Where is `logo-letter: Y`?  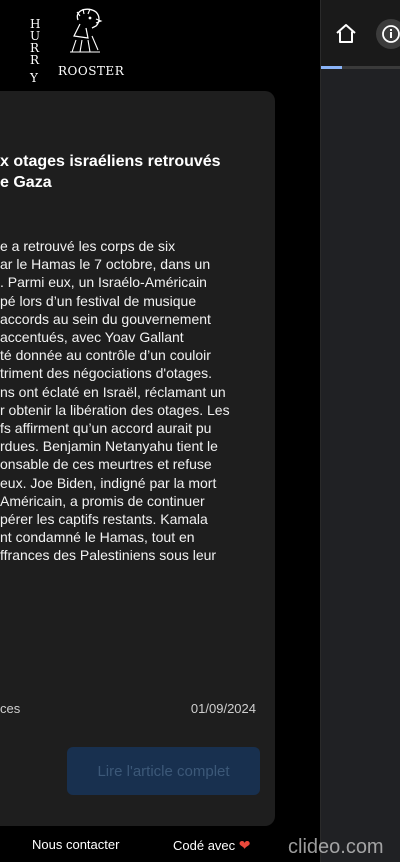 logo-letter: Y is located at coordinates (34, 78).